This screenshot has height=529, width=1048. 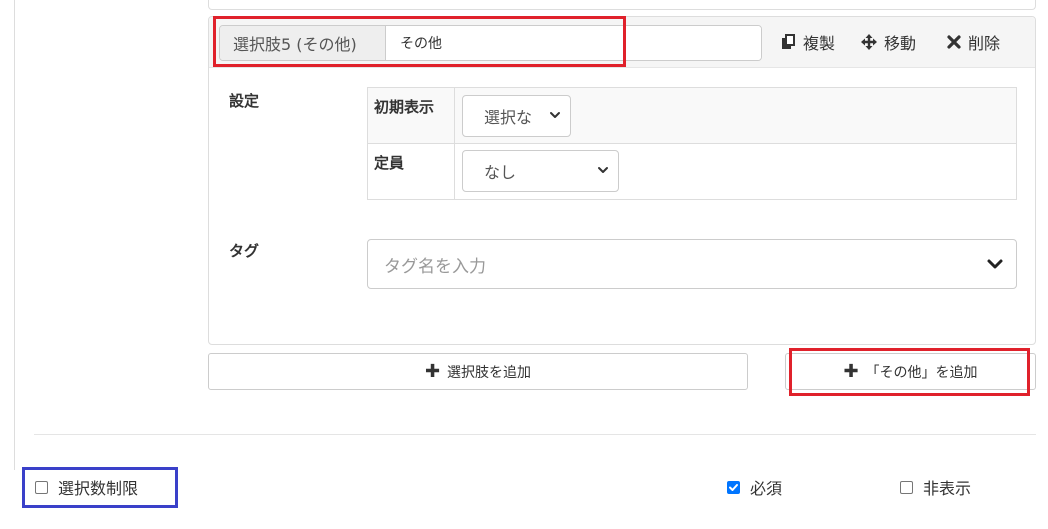 I want to click on copy-label: 複製, so click(x=819, y=43).